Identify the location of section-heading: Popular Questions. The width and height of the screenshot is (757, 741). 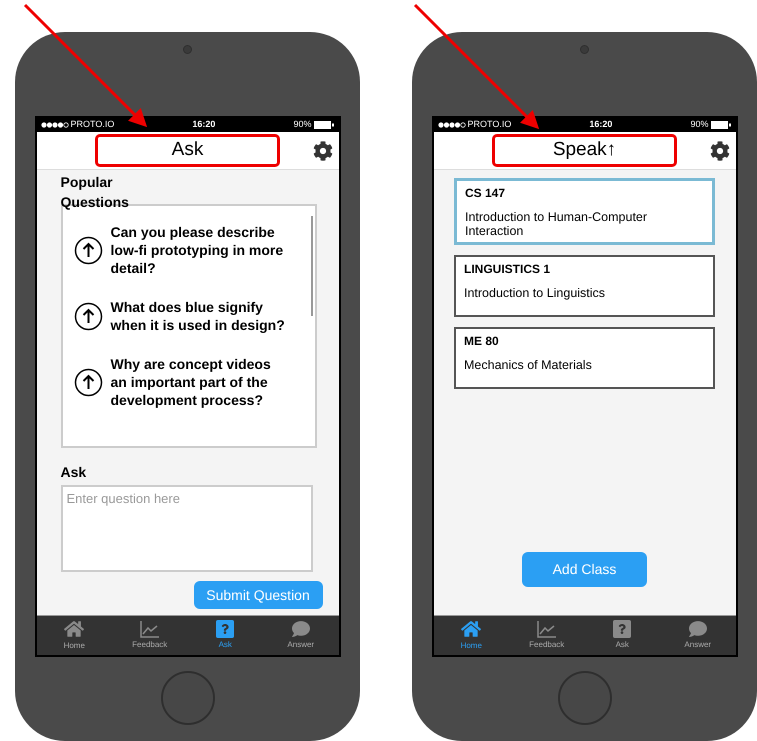
(95, 192).